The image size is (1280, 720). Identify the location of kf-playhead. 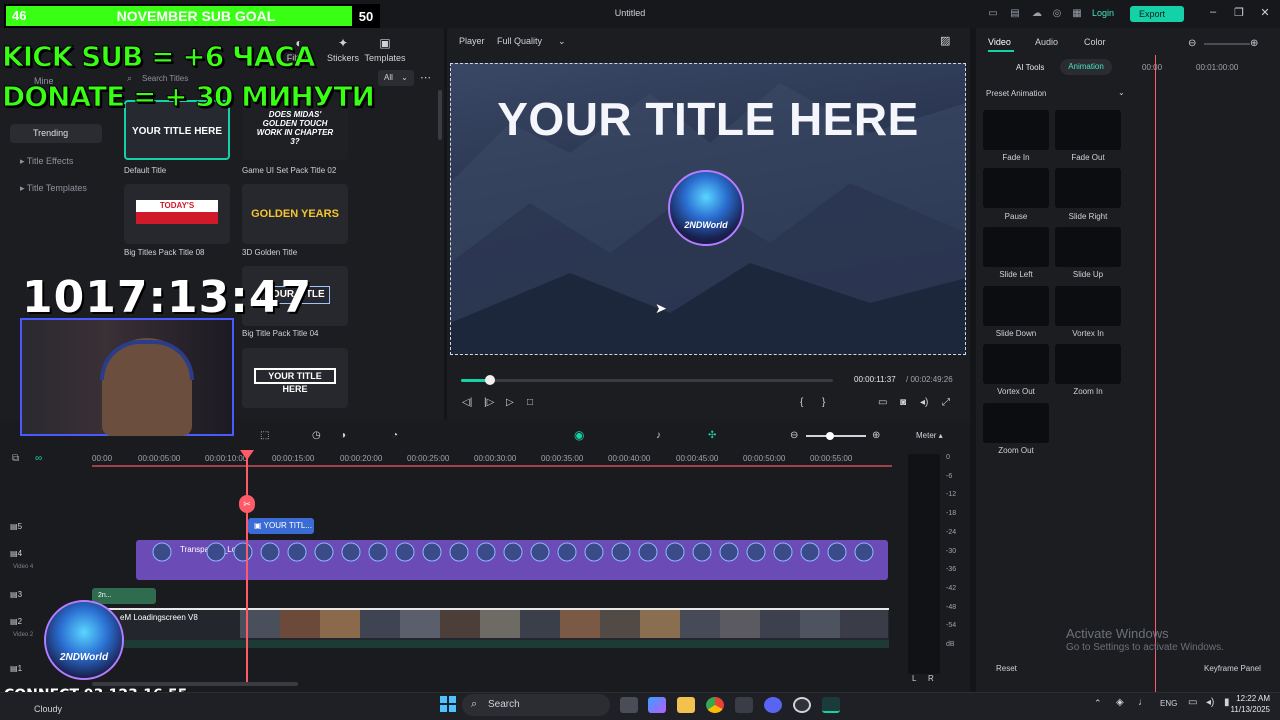
(1155, 373).